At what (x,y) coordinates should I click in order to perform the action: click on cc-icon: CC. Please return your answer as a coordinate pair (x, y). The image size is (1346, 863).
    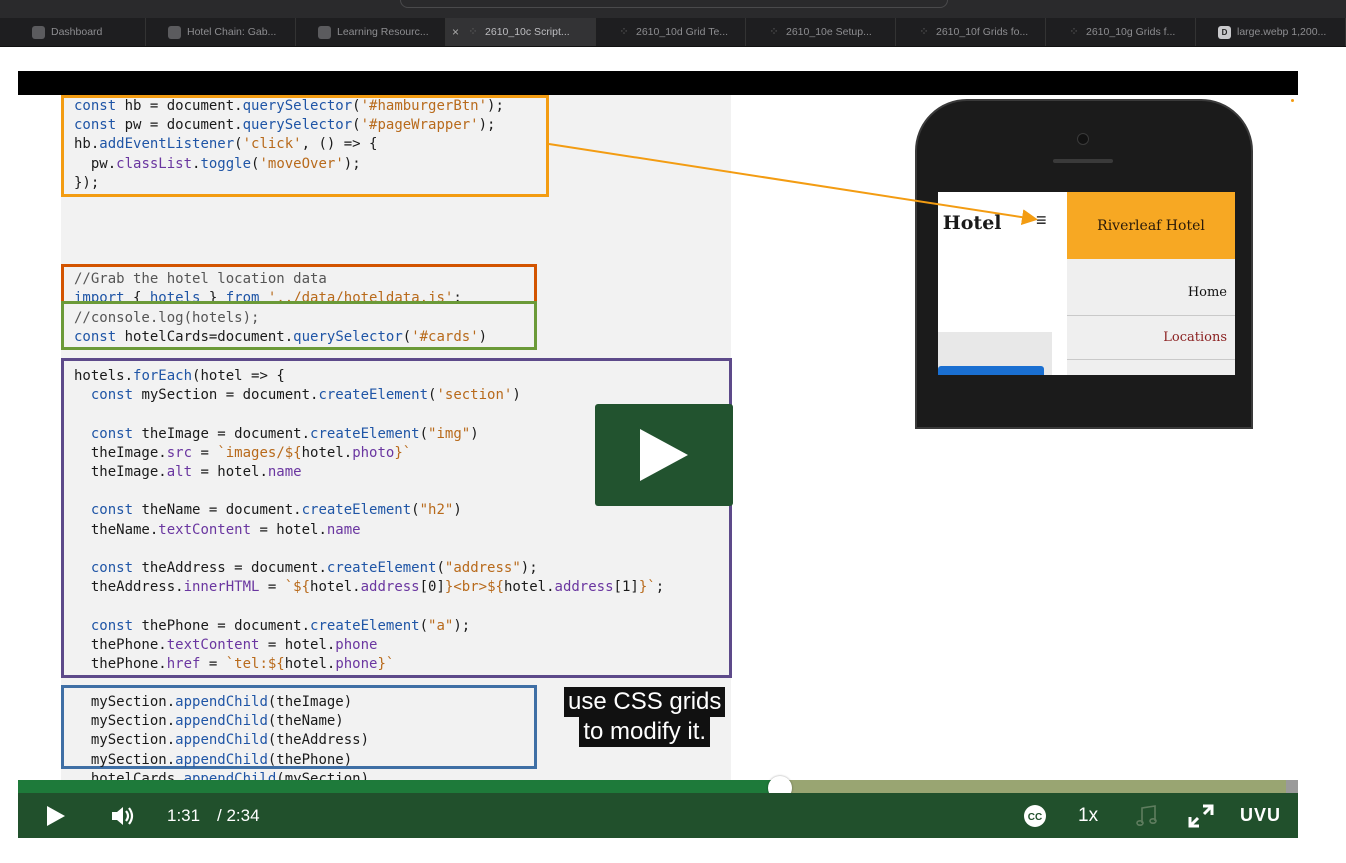
    Looking at the image, I should click on (1035, 815).